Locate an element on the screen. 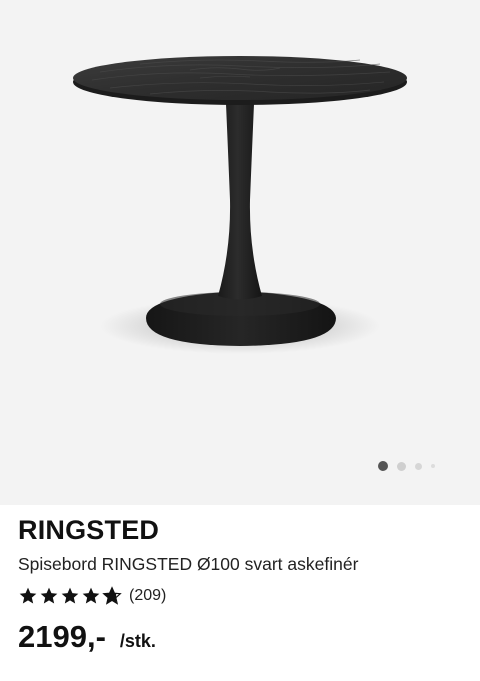 The image size is (480, 681). carousel-indicators is located at coordinates (406, 466).